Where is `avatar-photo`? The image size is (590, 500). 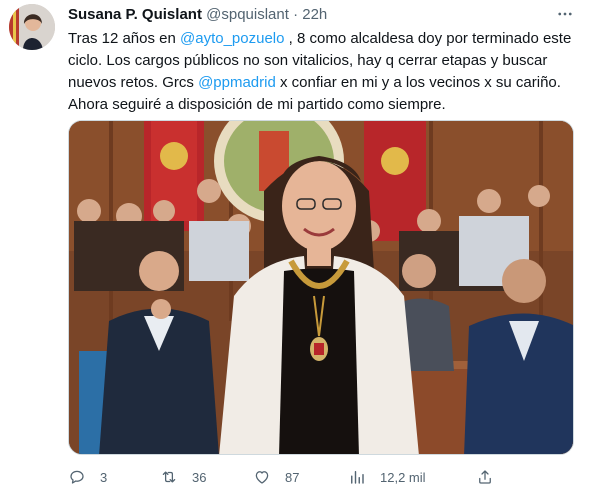 avatar-photo is located at coordinates (32, 27).